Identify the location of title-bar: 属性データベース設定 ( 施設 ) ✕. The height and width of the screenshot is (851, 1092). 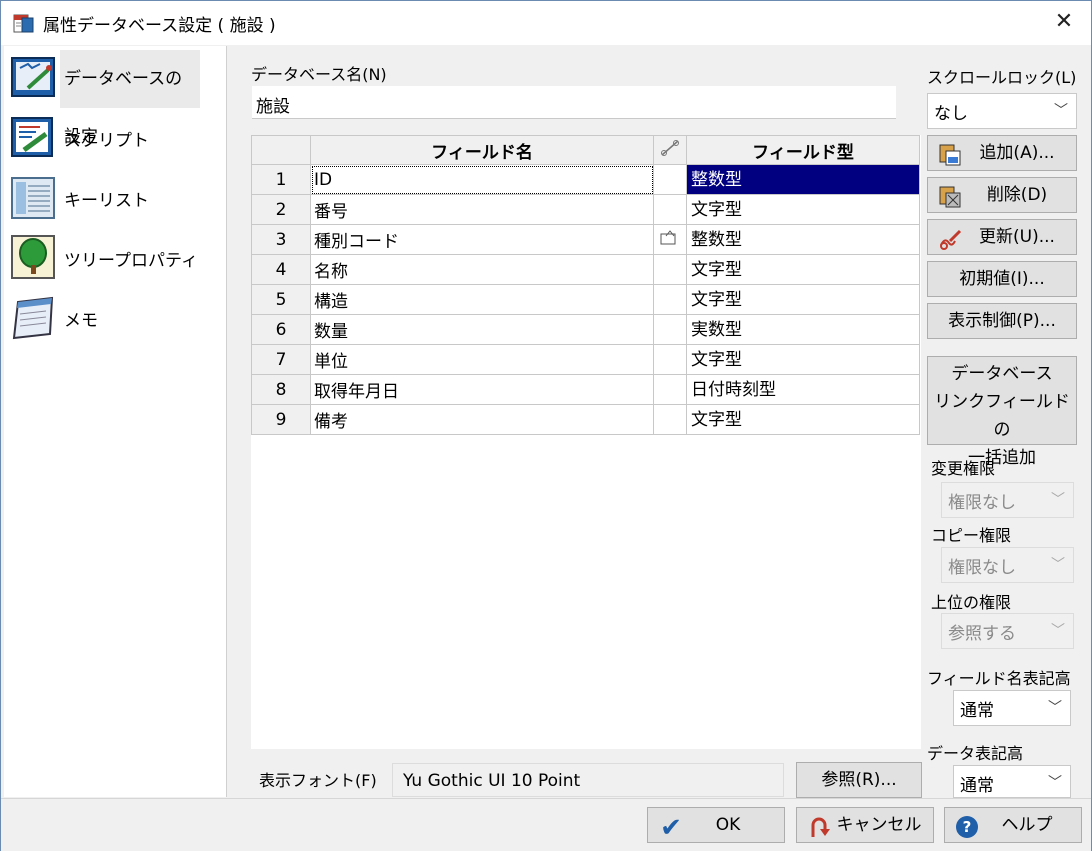
(546, 23).